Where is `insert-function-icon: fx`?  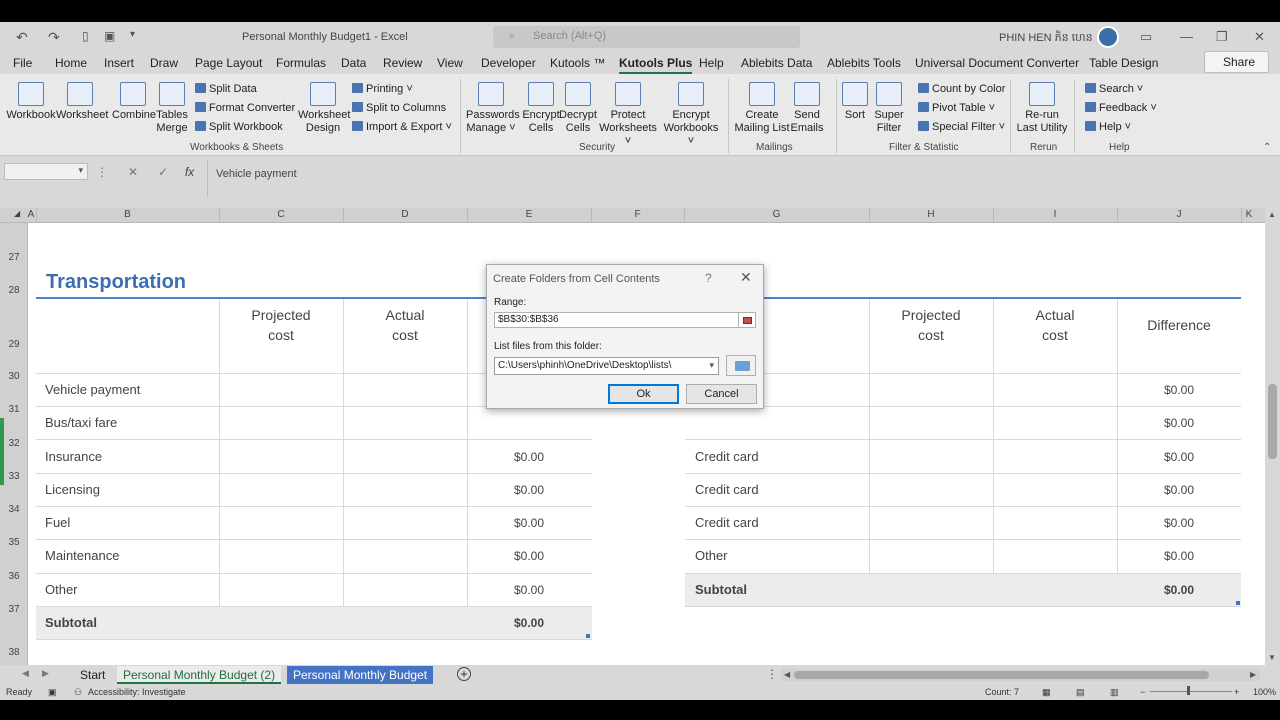 insert-function-icon: fx is located at coordinates (189, 172).